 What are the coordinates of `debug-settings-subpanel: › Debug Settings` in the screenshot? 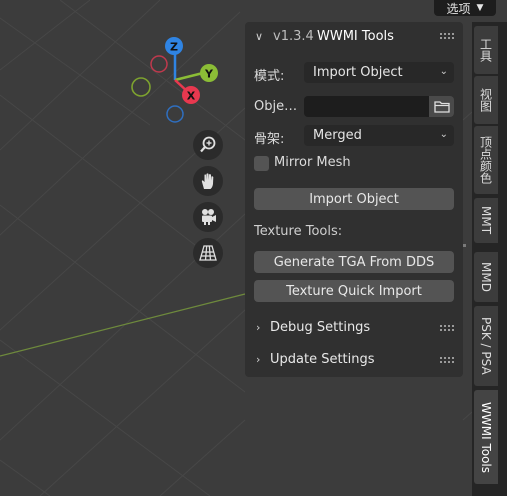 It's located at (354, 329).